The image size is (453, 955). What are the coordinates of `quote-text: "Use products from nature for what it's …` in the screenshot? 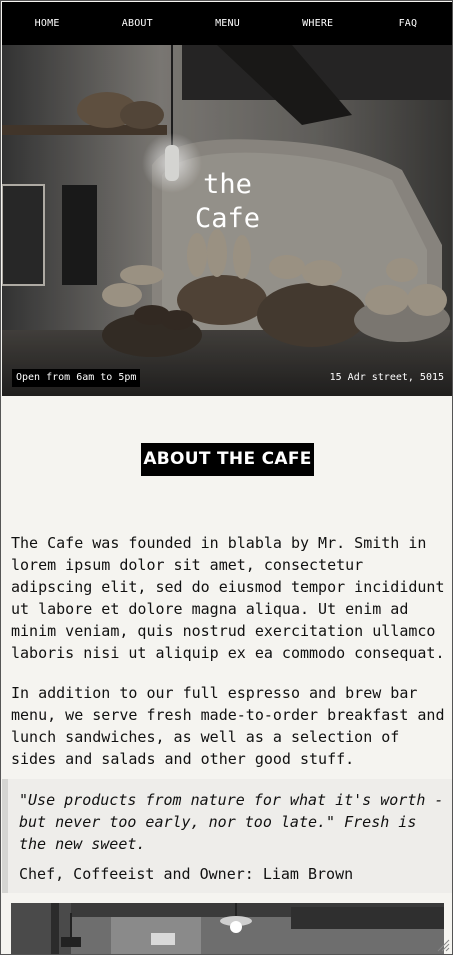 It's located at (231, 822).